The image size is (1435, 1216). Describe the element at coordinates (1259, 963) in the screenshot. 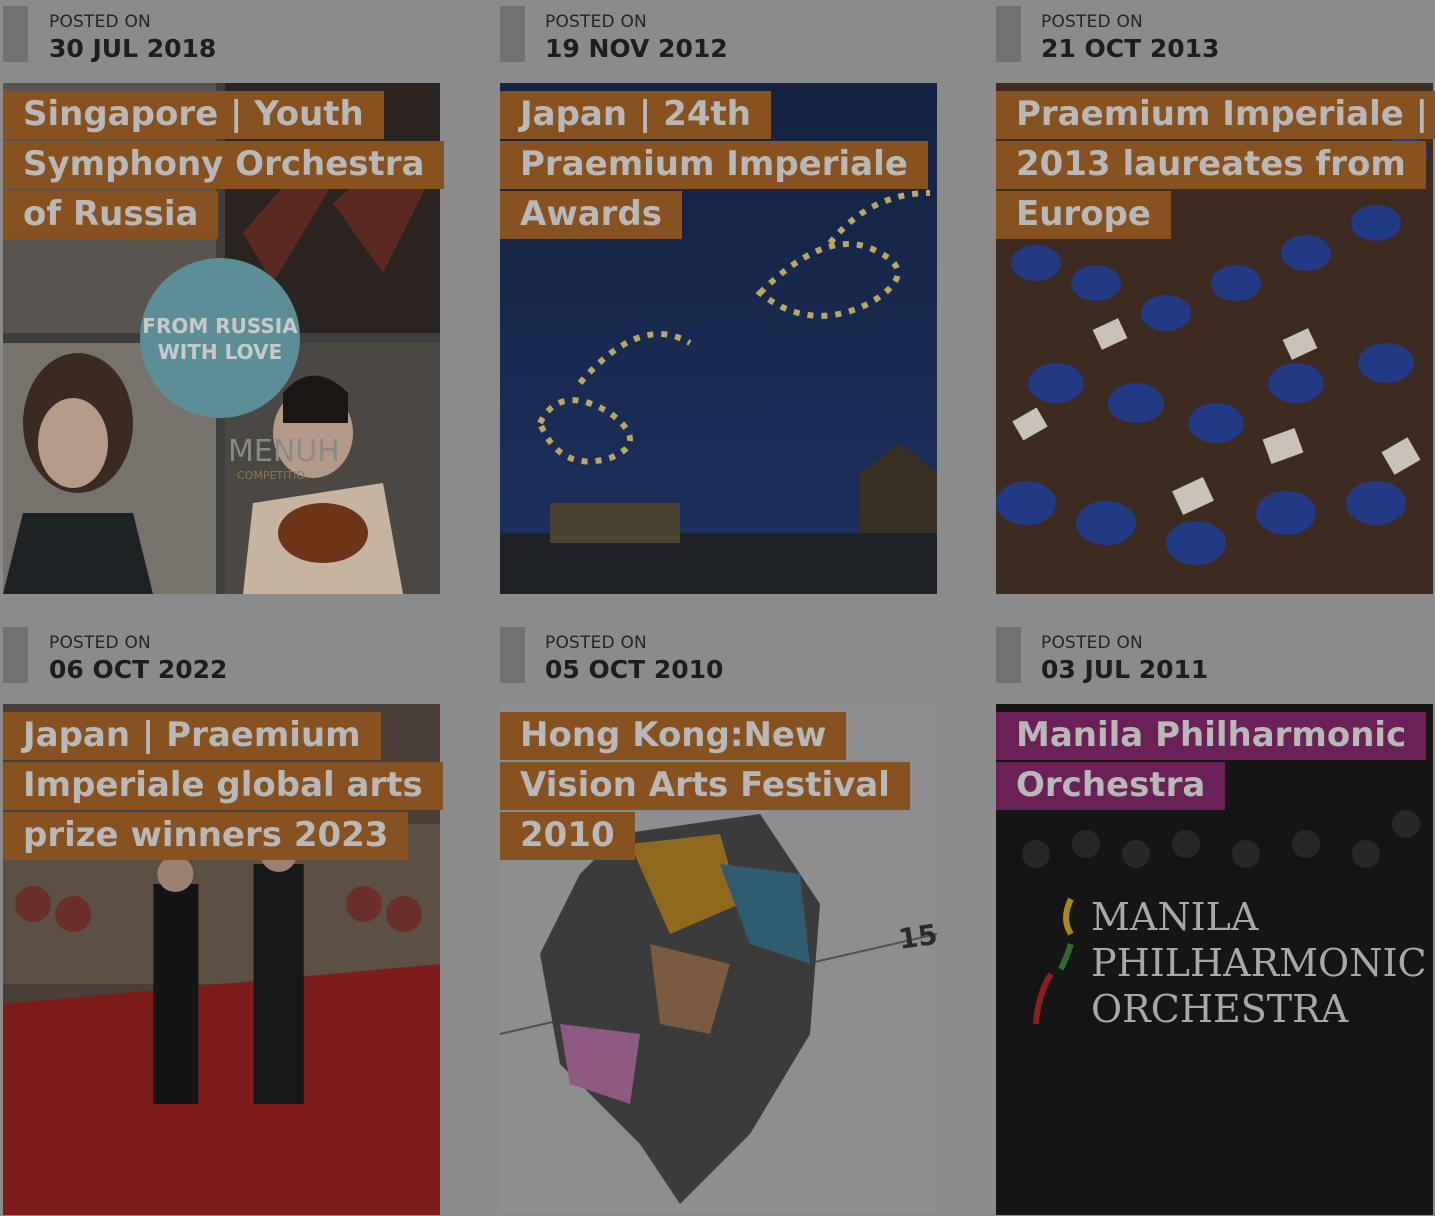

I see `image-caption: PHILHARMONIC` at that location.